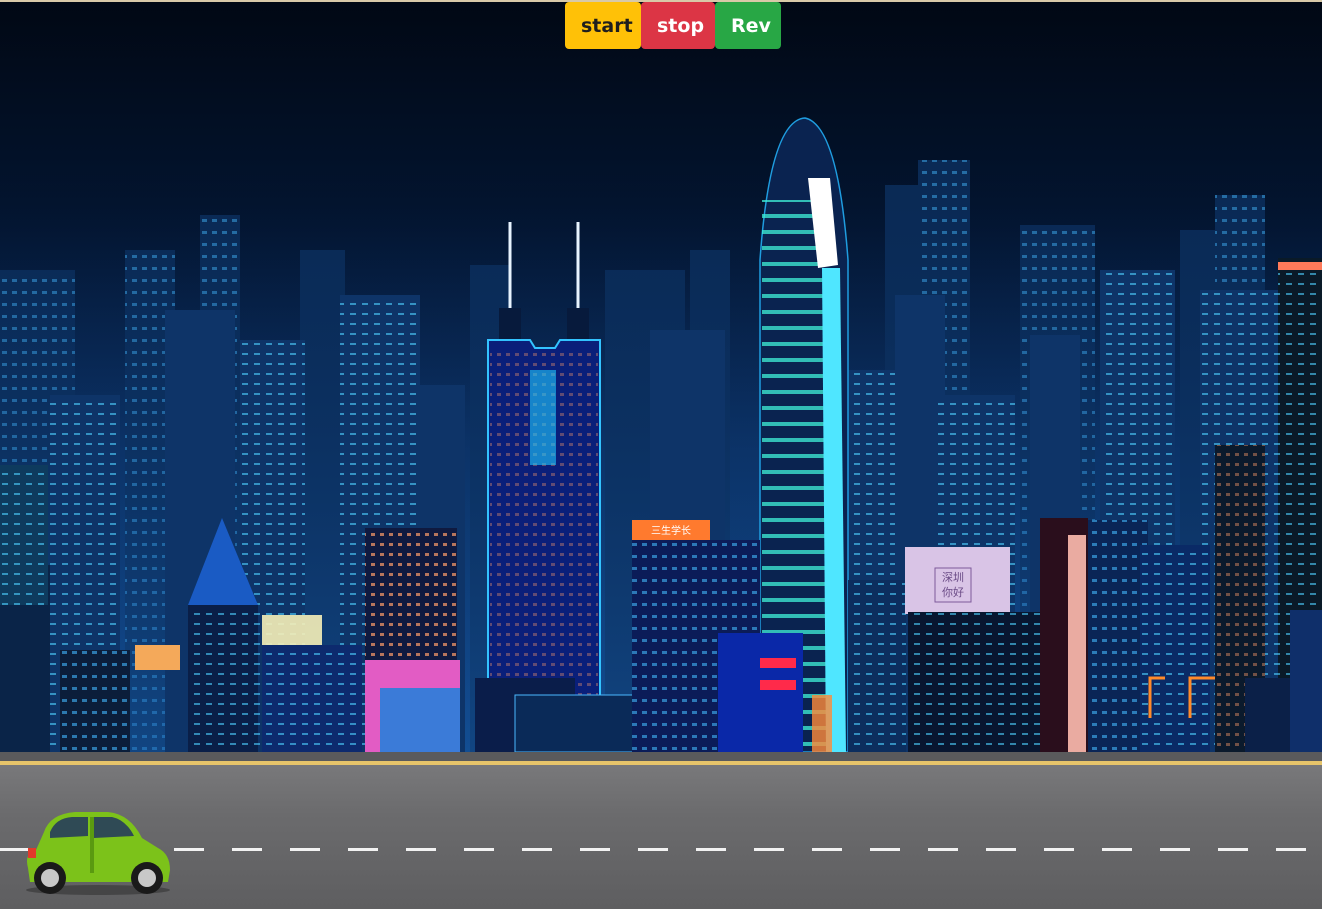 The width and height of the screenshot is (1322, 909). Describe the element at coordinates (671, 530) in the screenshot. I see `sign-orange-text: 三生学长` at that location.